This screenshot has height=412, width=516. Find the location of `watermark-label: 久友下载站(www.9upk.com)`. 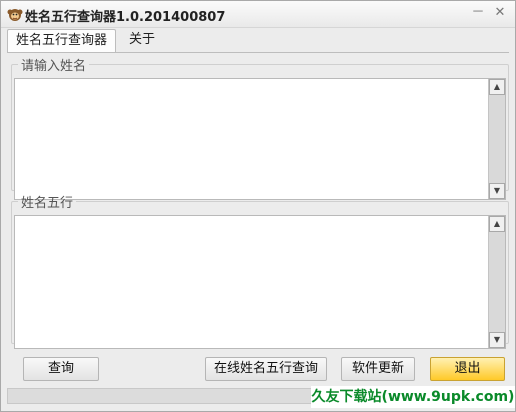

watermark-label: 久友下载站(www.9upk.com) is located at coordinates (413, 397).